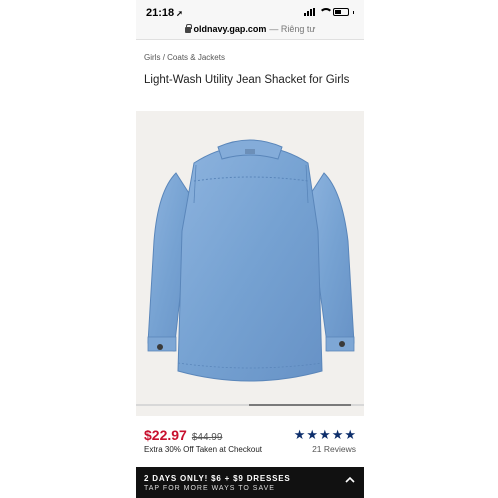  Describe the element at coordinates (165, 435) in the screenshot. I see `sale-price: $22.97` at that location.